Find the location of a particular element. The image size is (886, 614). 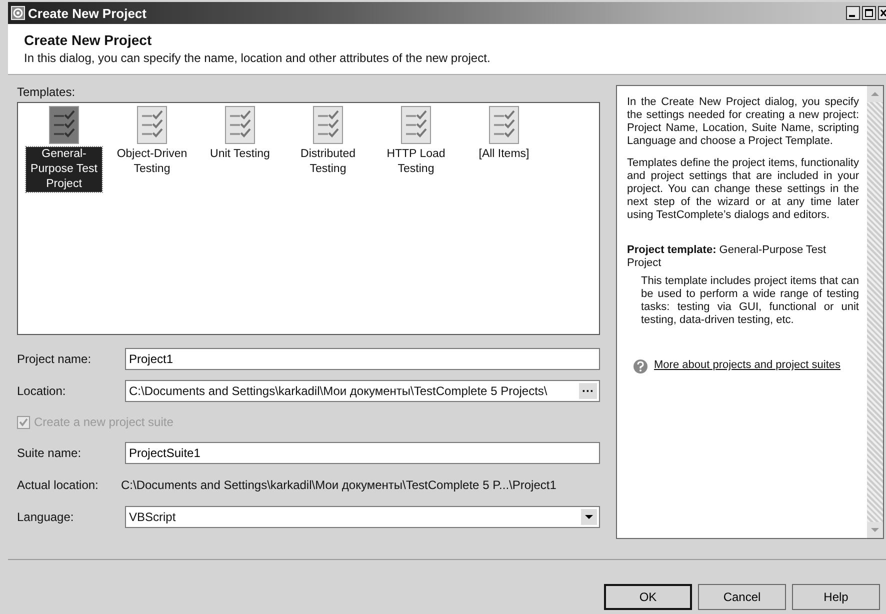

template-description: This template includes project items that can be used to perform a wide range of testing tasks: testing via GUI, functional or unit testing, data-driven testing, etc. is located at coordinates (750, 301).